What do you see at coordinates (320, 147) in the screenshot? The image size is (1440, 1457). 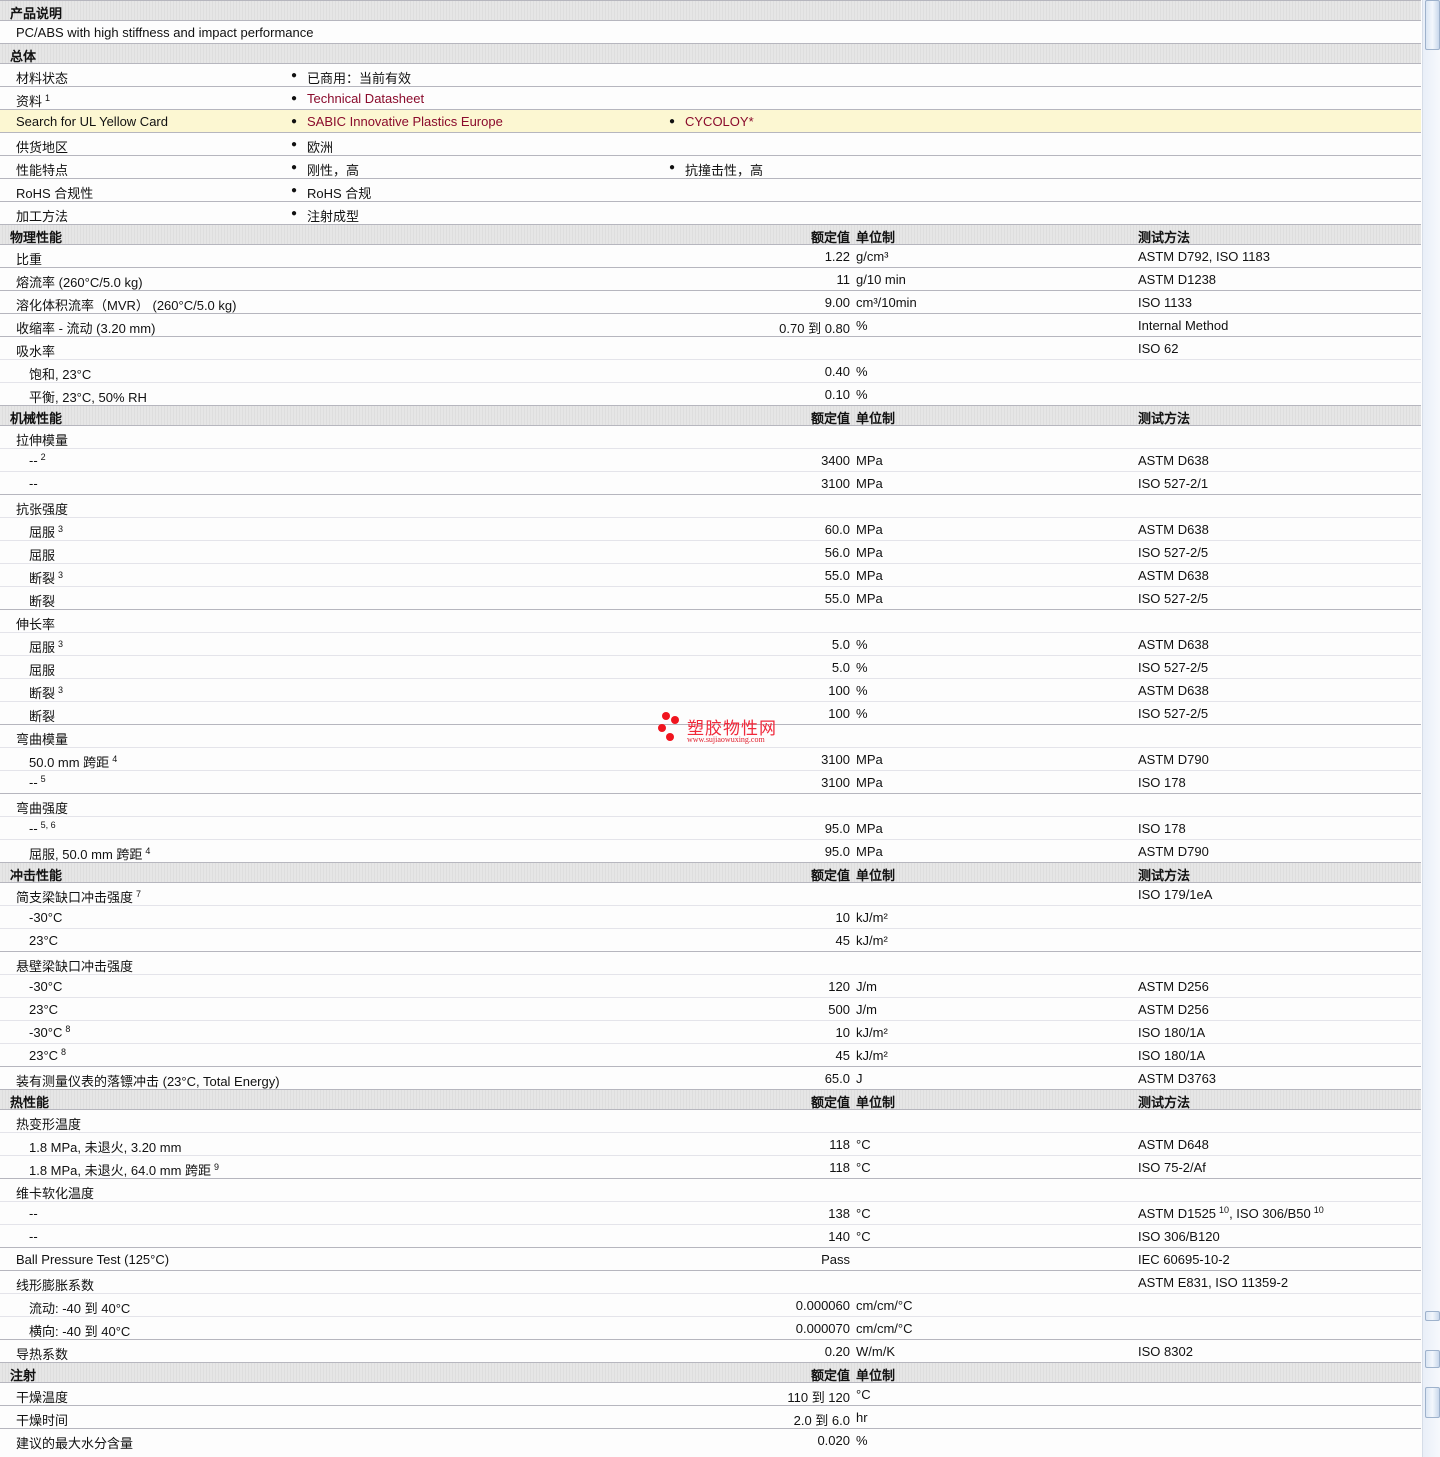 I see `value-text: 欧洲` at bounding box center [320, 147].